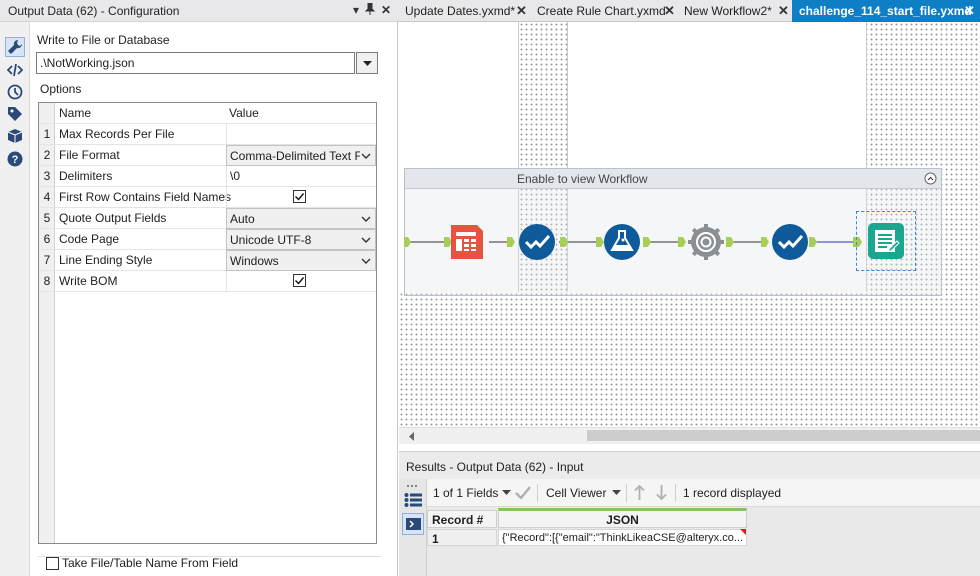 The width and height of the screenshot is (980, 576). I want to click on container-title: Enable to view Workflow, so click(582, 179).